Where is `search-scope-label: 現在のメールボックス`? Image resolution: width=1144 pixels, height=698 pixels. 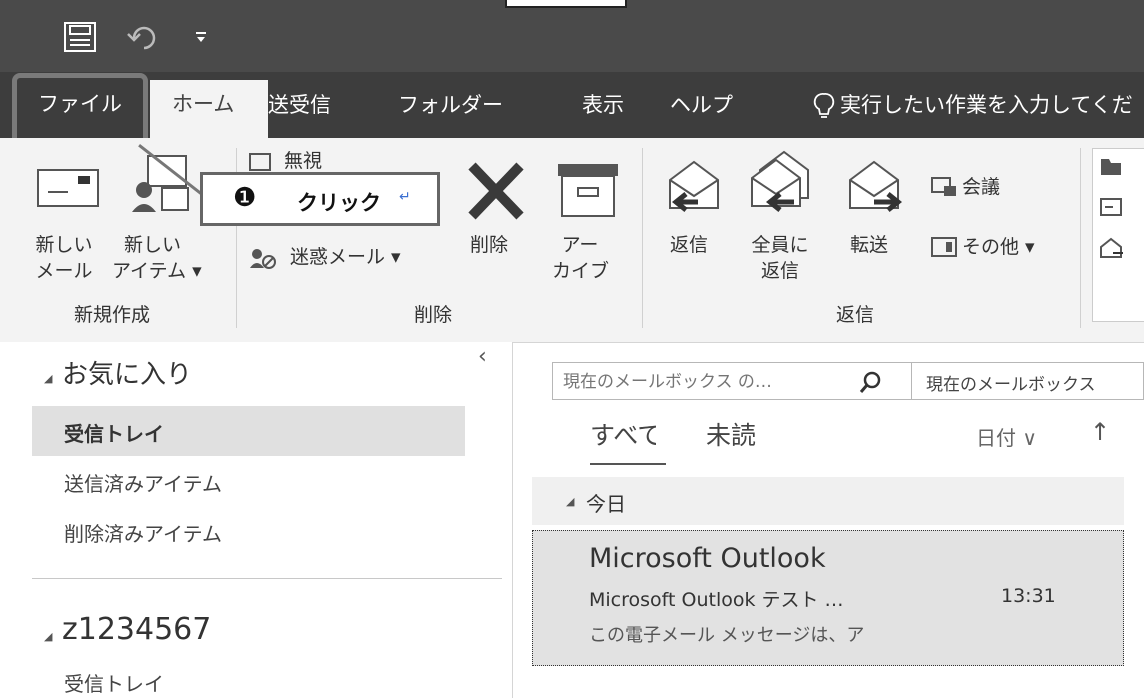 search-scope-label: 現在のメールボックス is located at coordinates (1011, 385).